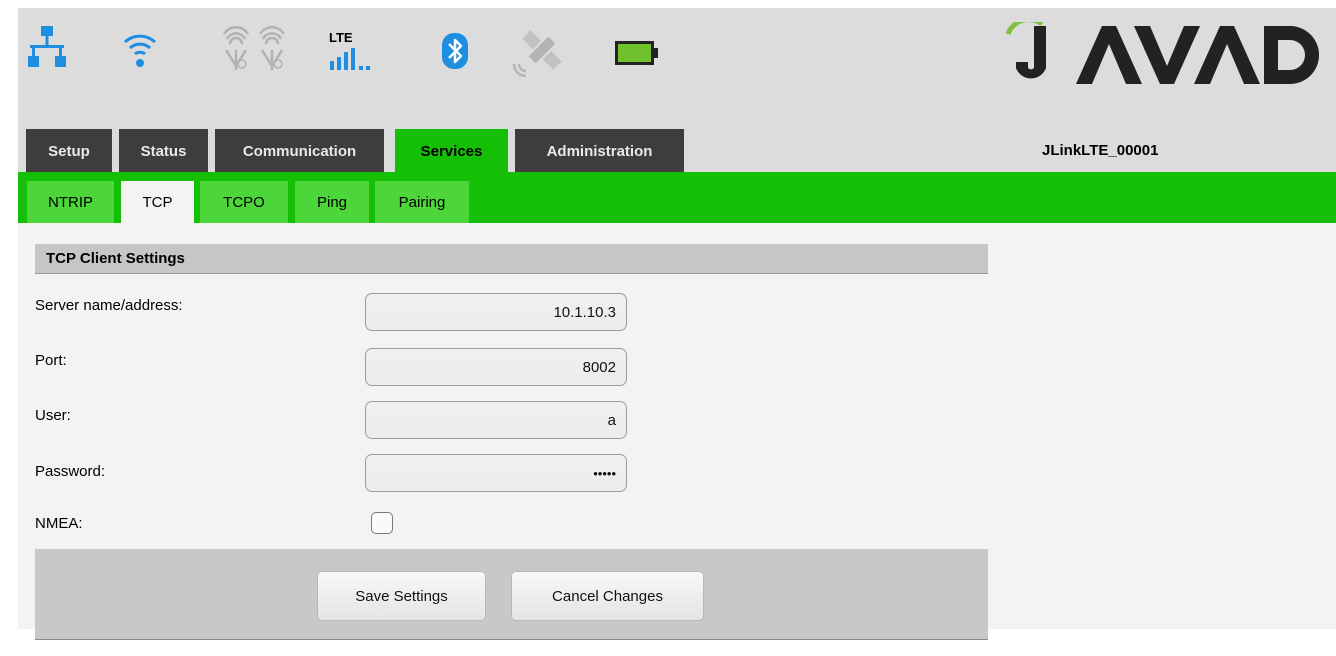 The height and width of the screenshot is (656, 1336). Describe the element at coordinates (53, 415) in the screenshot. I see `user-label: User:` at that location.